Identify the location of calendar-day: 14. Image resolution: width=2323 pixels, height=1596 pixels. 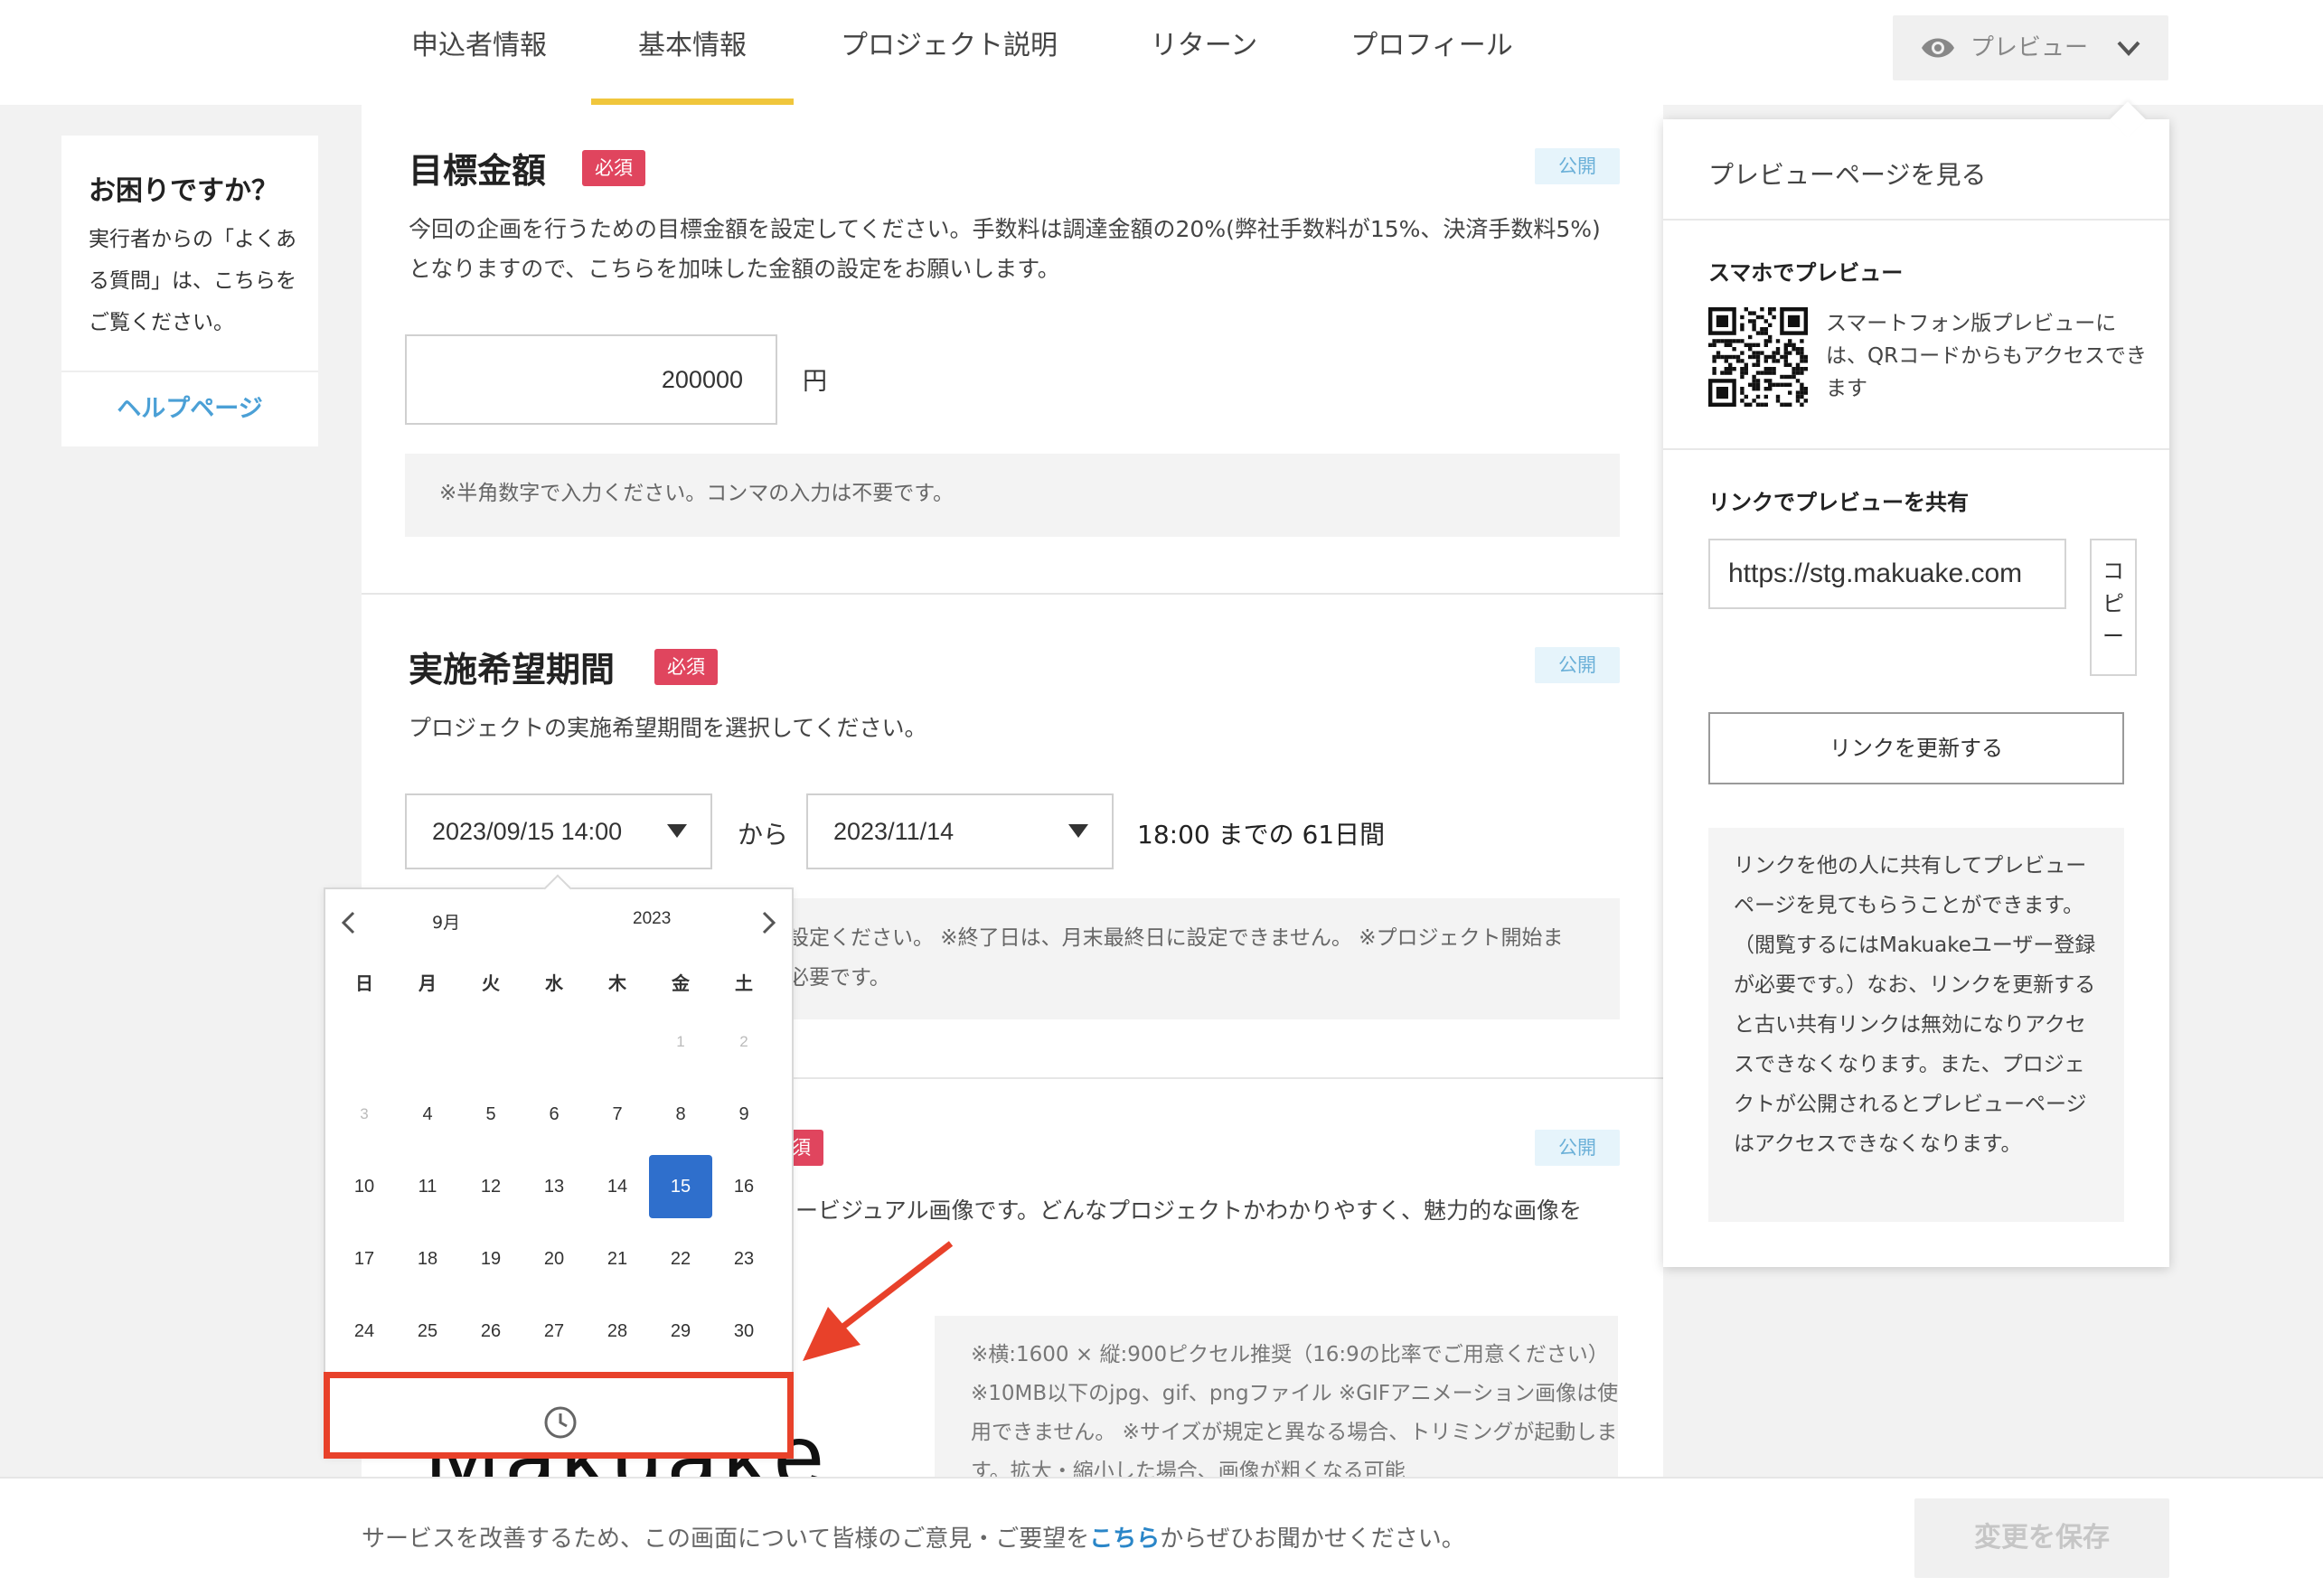
(618, 1186).